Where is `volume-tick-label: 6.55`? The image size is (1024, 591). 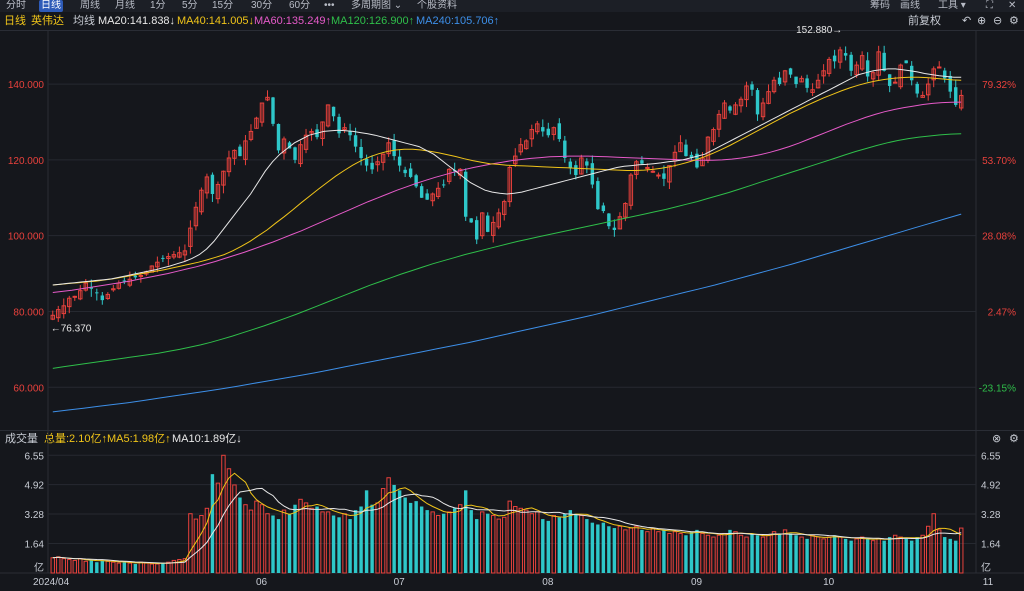
volume-tick-label: 6.55 is located at coordinates (35, 456).